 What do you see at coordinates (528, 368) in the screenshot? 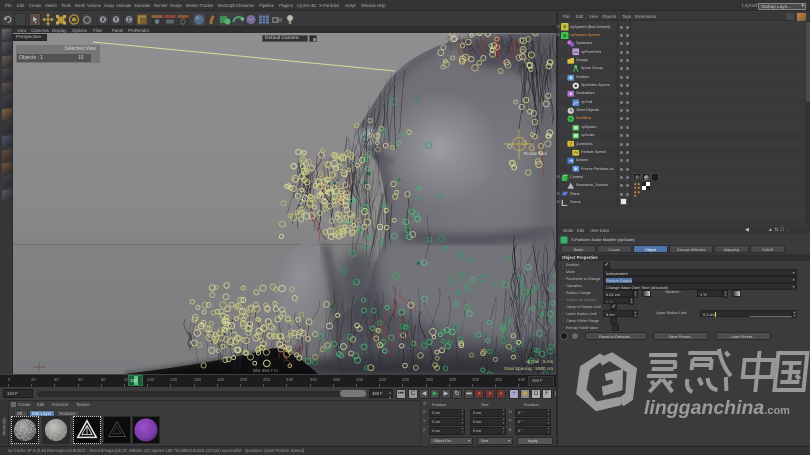
I see `svg-text: Goal Spacing : 5000 cm` at bounding box center [528, 368].